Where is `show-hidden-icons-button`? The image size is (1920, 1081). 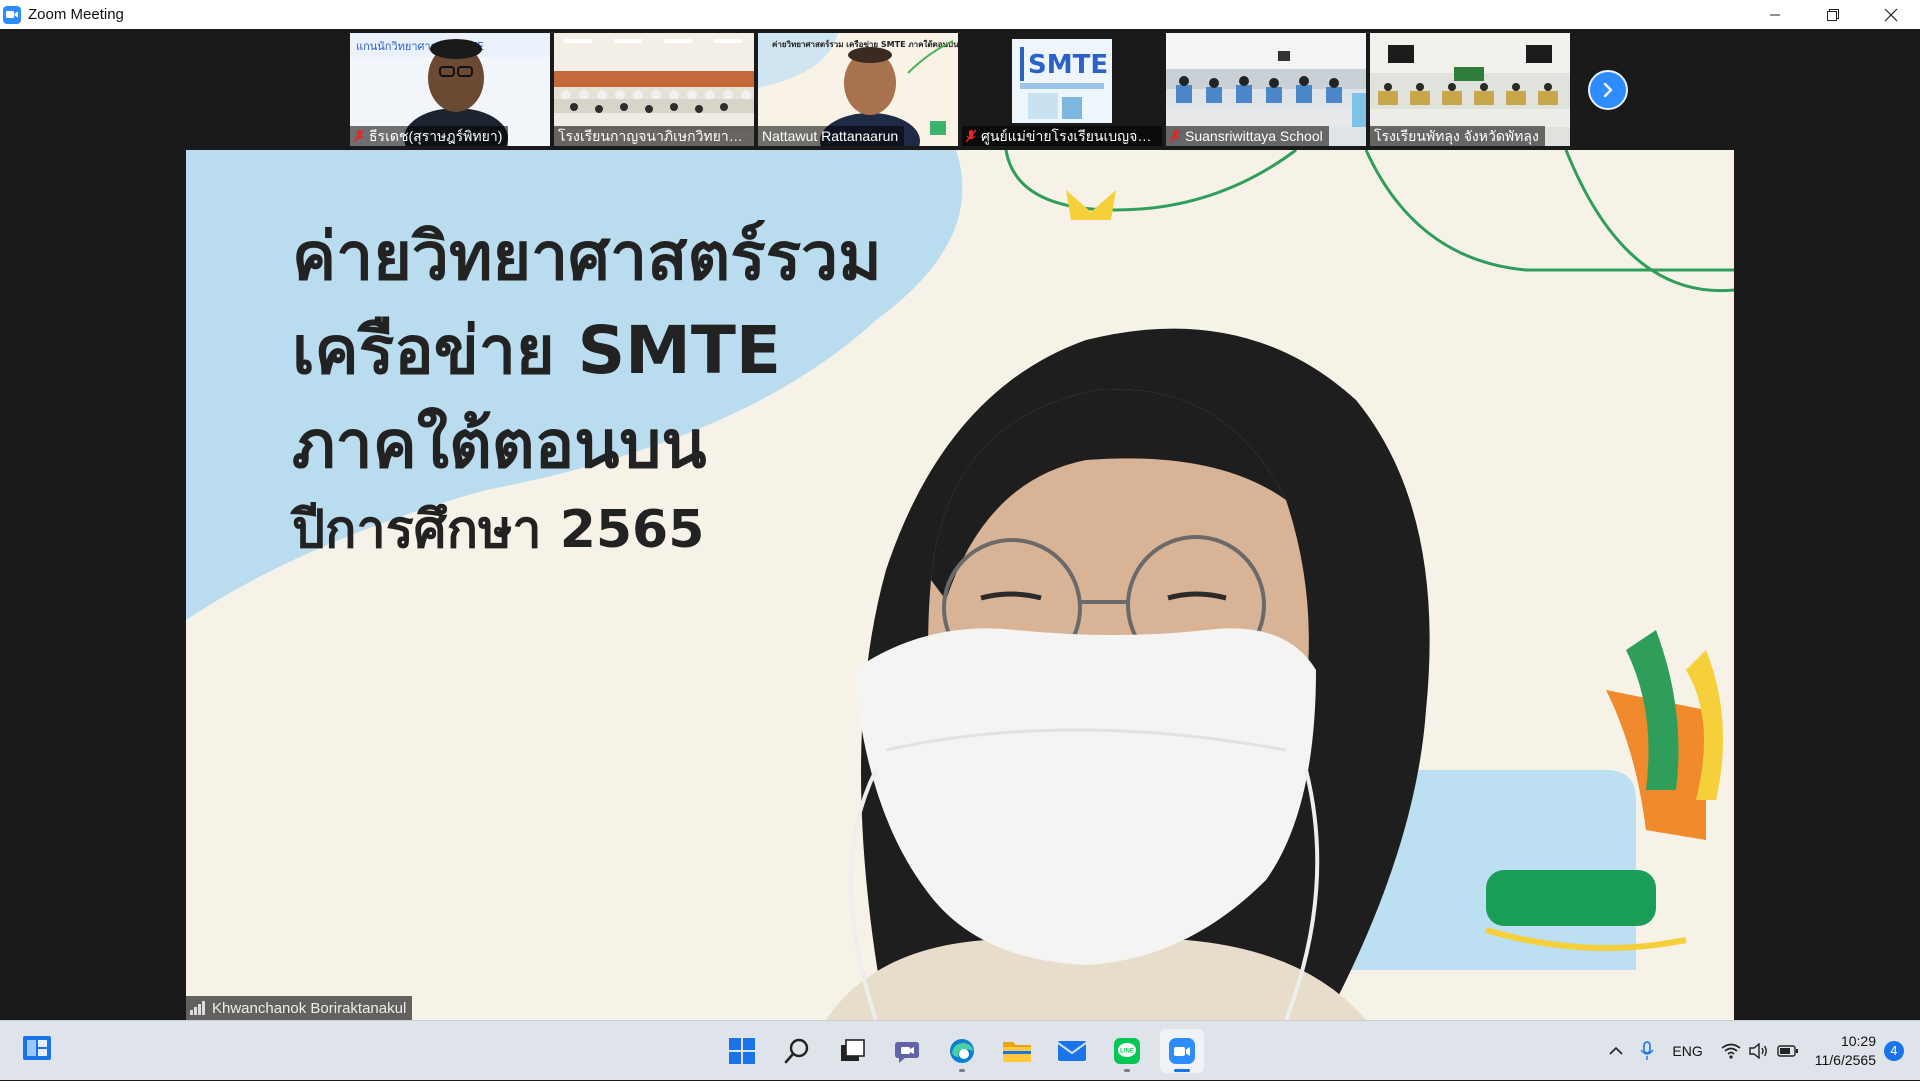
show-hidden-icons-button is located at coordinates (1616, 1051).